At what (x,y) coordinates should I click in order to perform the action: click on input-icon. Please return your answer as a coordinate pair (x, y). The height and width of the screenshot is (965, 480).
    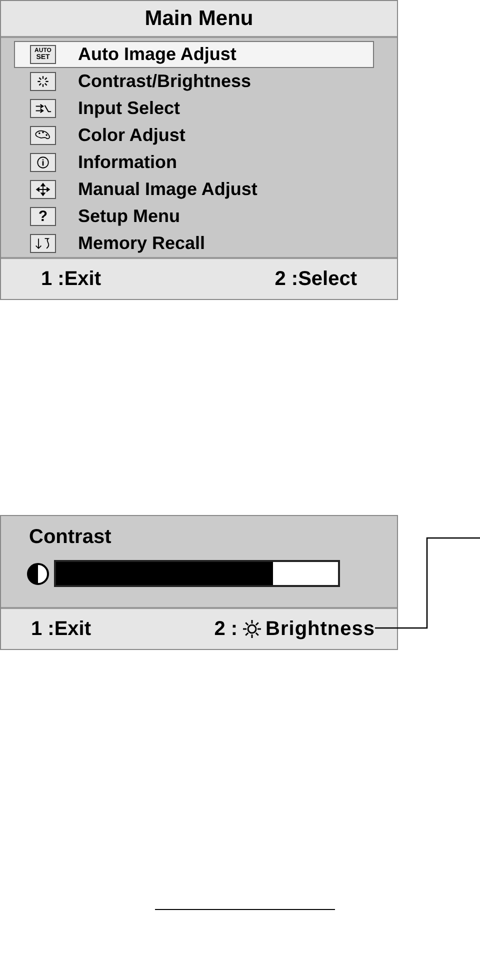
    Looking at the image, I should click on (43, 108).